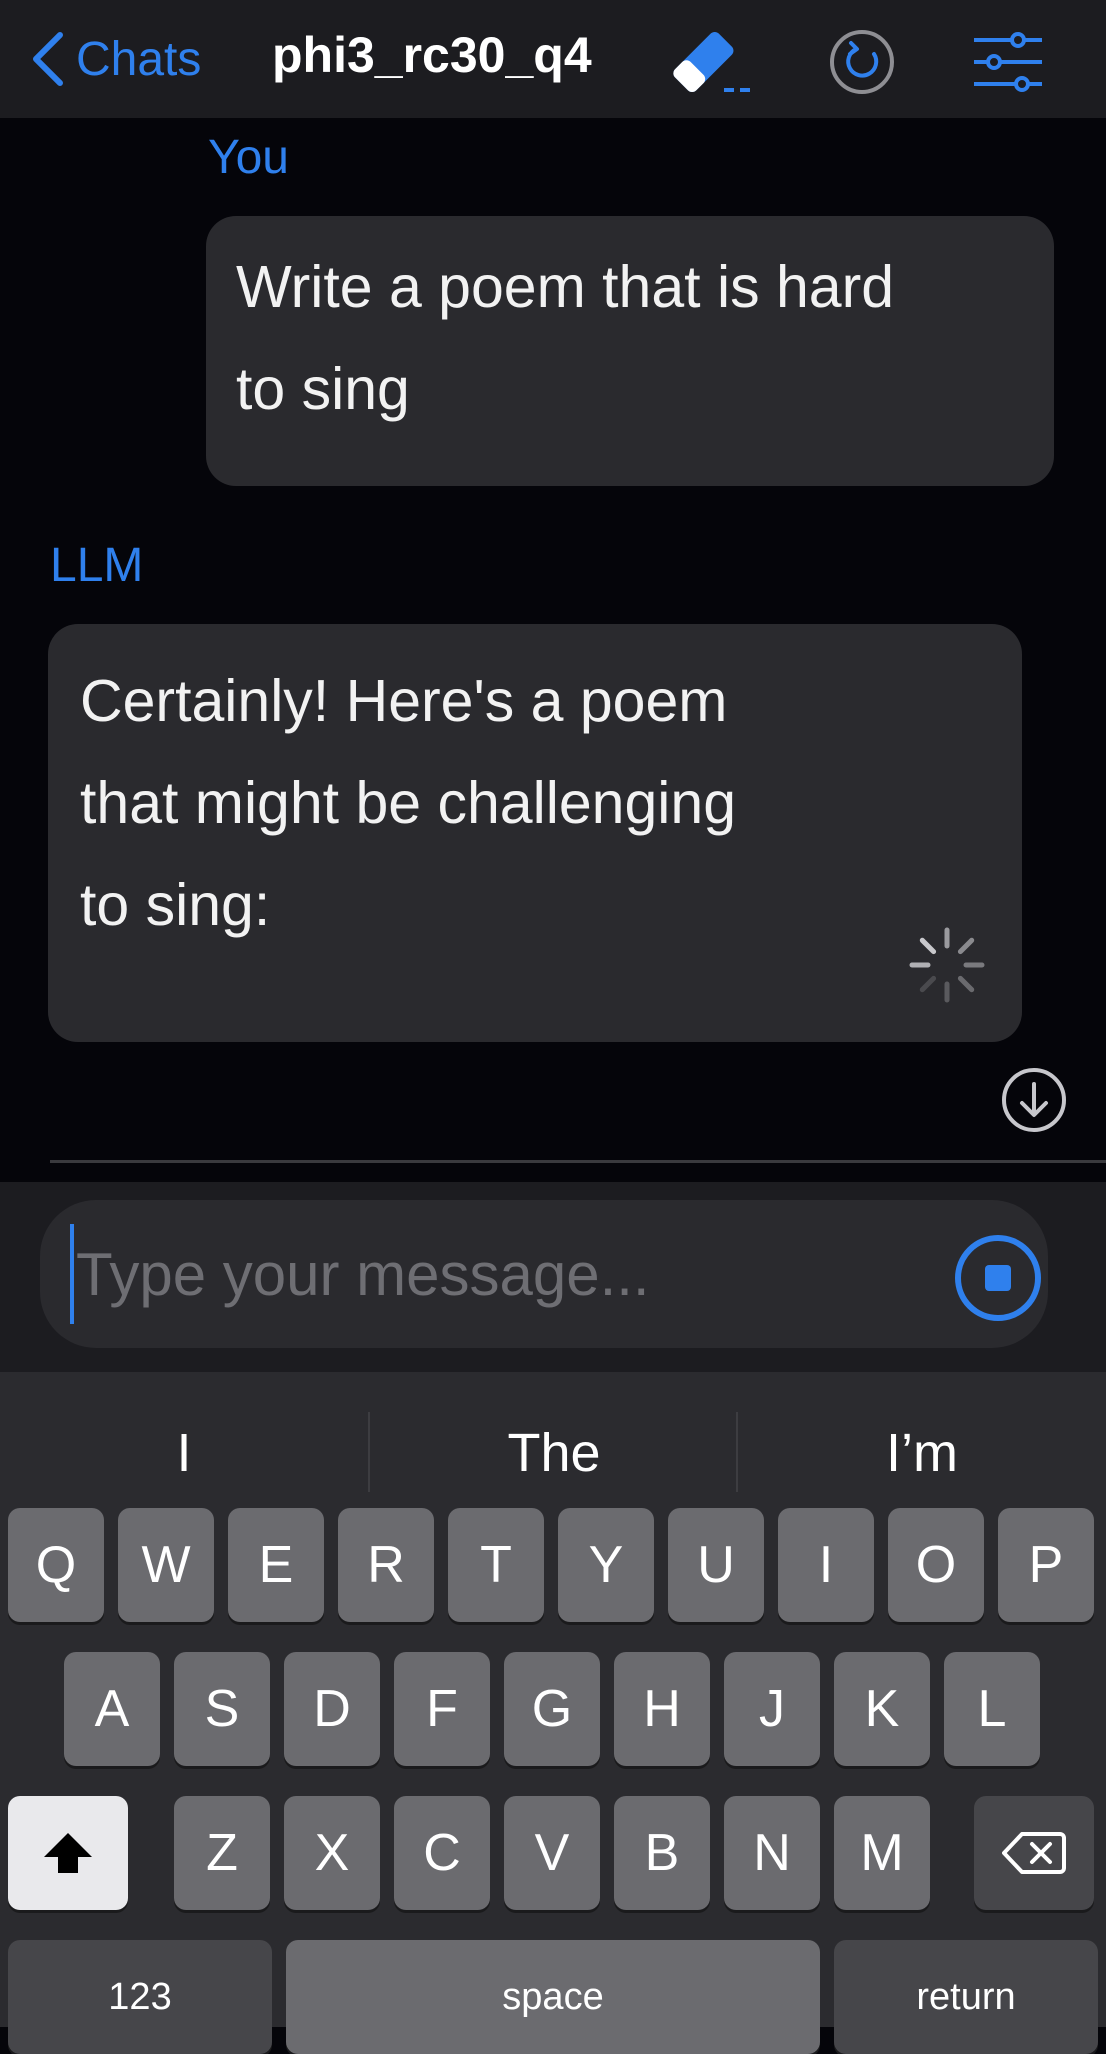 The height and width of the screenshot is (2054, 1106). I want to click on key-l: L, so click(992, 1709).